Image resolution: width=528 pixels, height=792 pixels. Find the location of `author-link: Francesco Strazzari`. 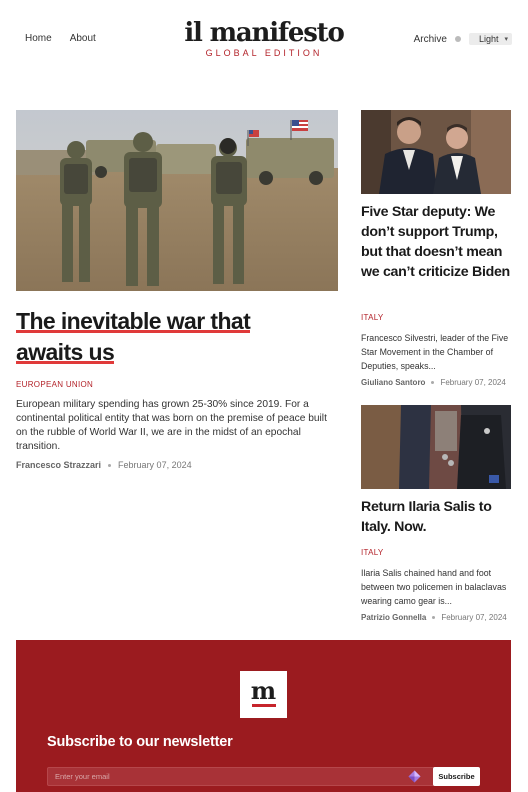

author-link: Francesco Strazzari is located at coordinates (58, 465).